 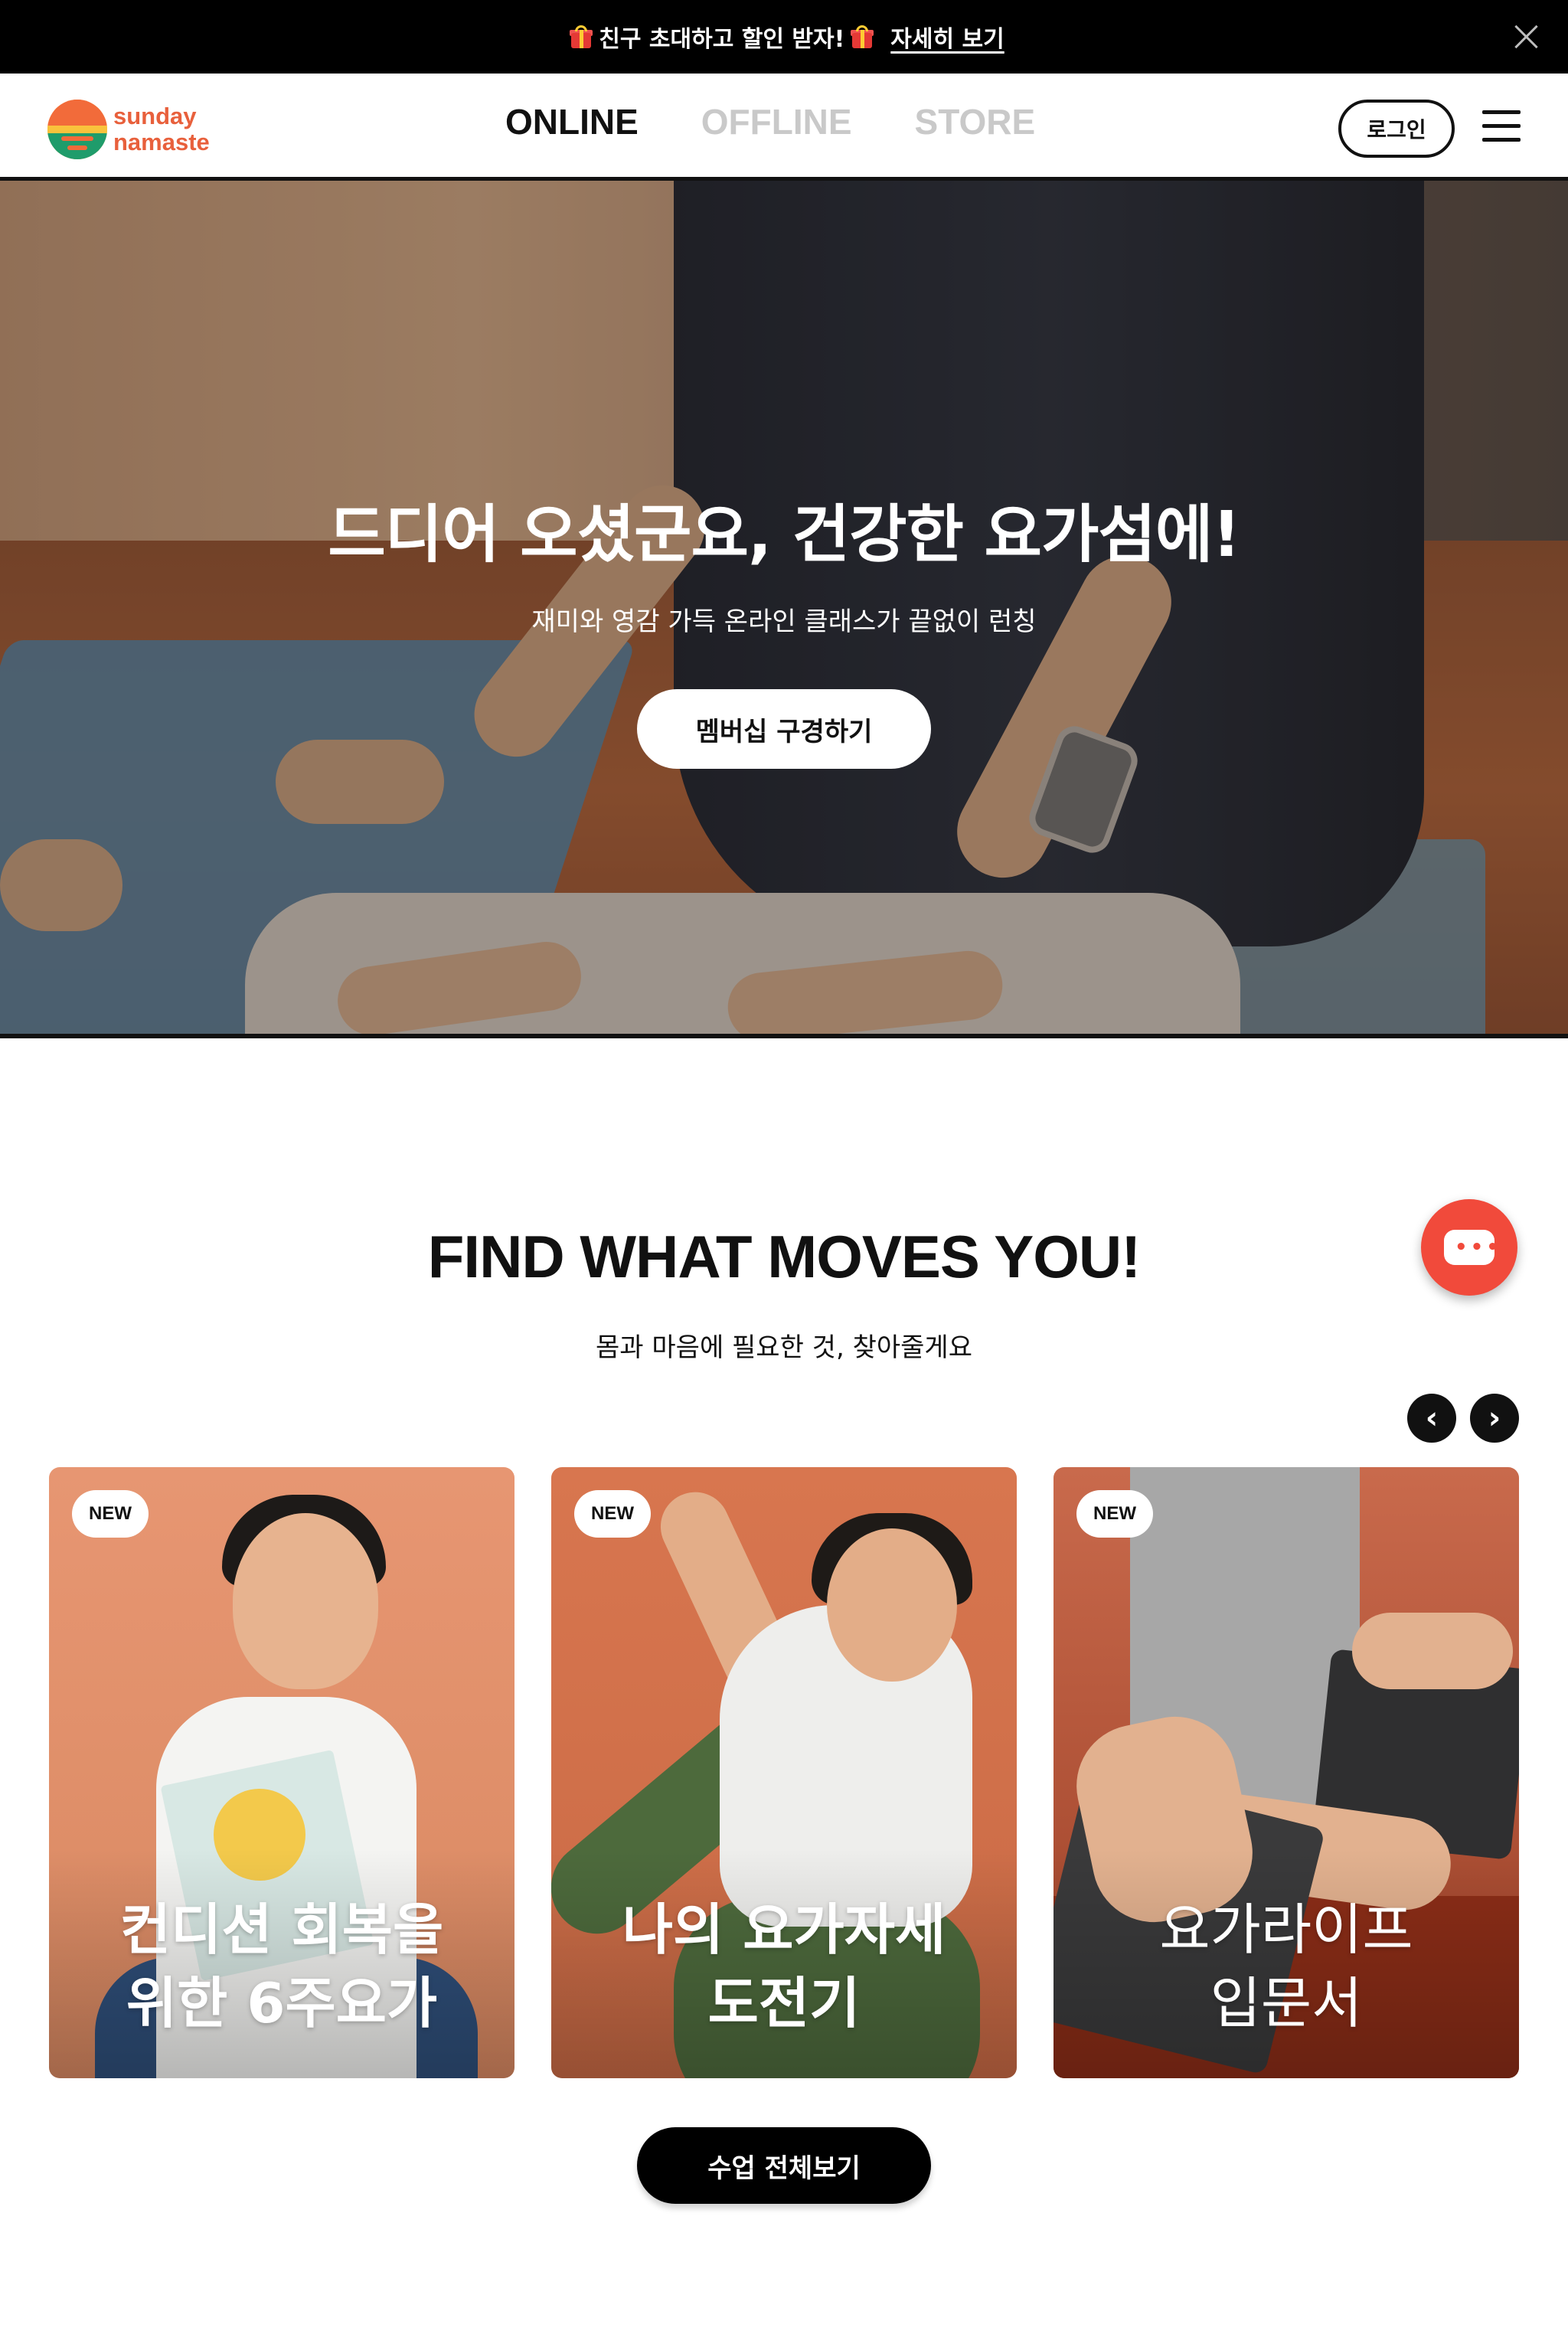 I want to click on announcement-bar: 친구 초대하고 할인 받자! 자세히 보기, so click(x=784, y=37).